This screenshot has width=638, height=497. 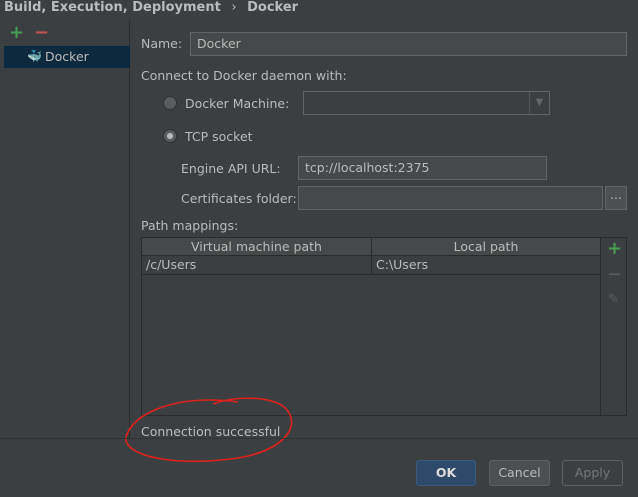 I want to click on table-cell: C:\Users, so click(x=486, y=265).